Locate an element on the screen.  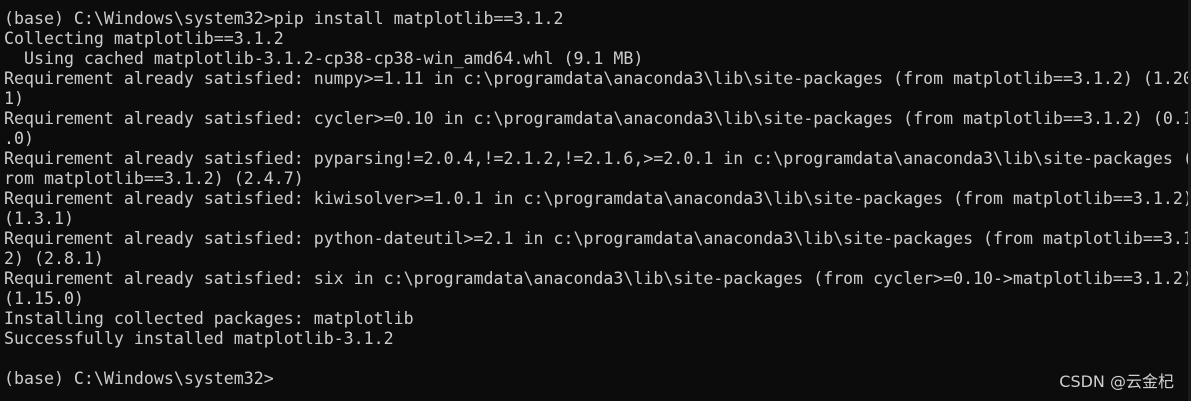
csdn-watermark: CSDN @云金杞 is located at coordinates (1116, 381).